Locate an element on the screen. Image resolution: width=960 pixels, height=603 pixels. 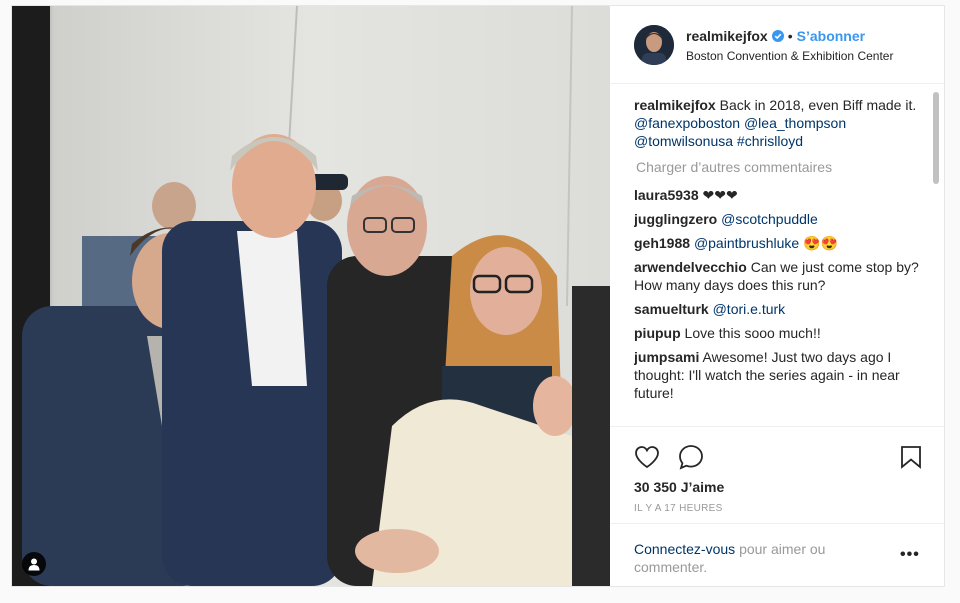
comment-text: Love this sooo much!! is located at coordinates (752, 333).